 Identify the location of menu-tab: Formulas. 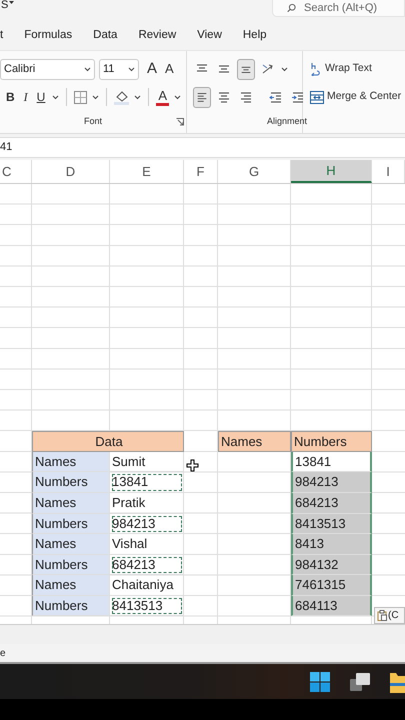
(47, 36).